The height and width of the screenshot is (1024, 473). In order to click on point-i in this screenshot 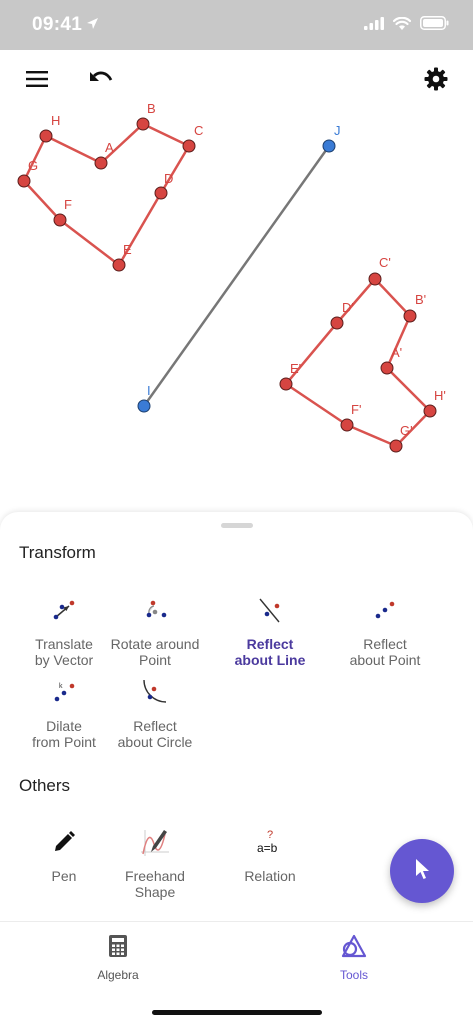, I will do `click(144, 406)`.